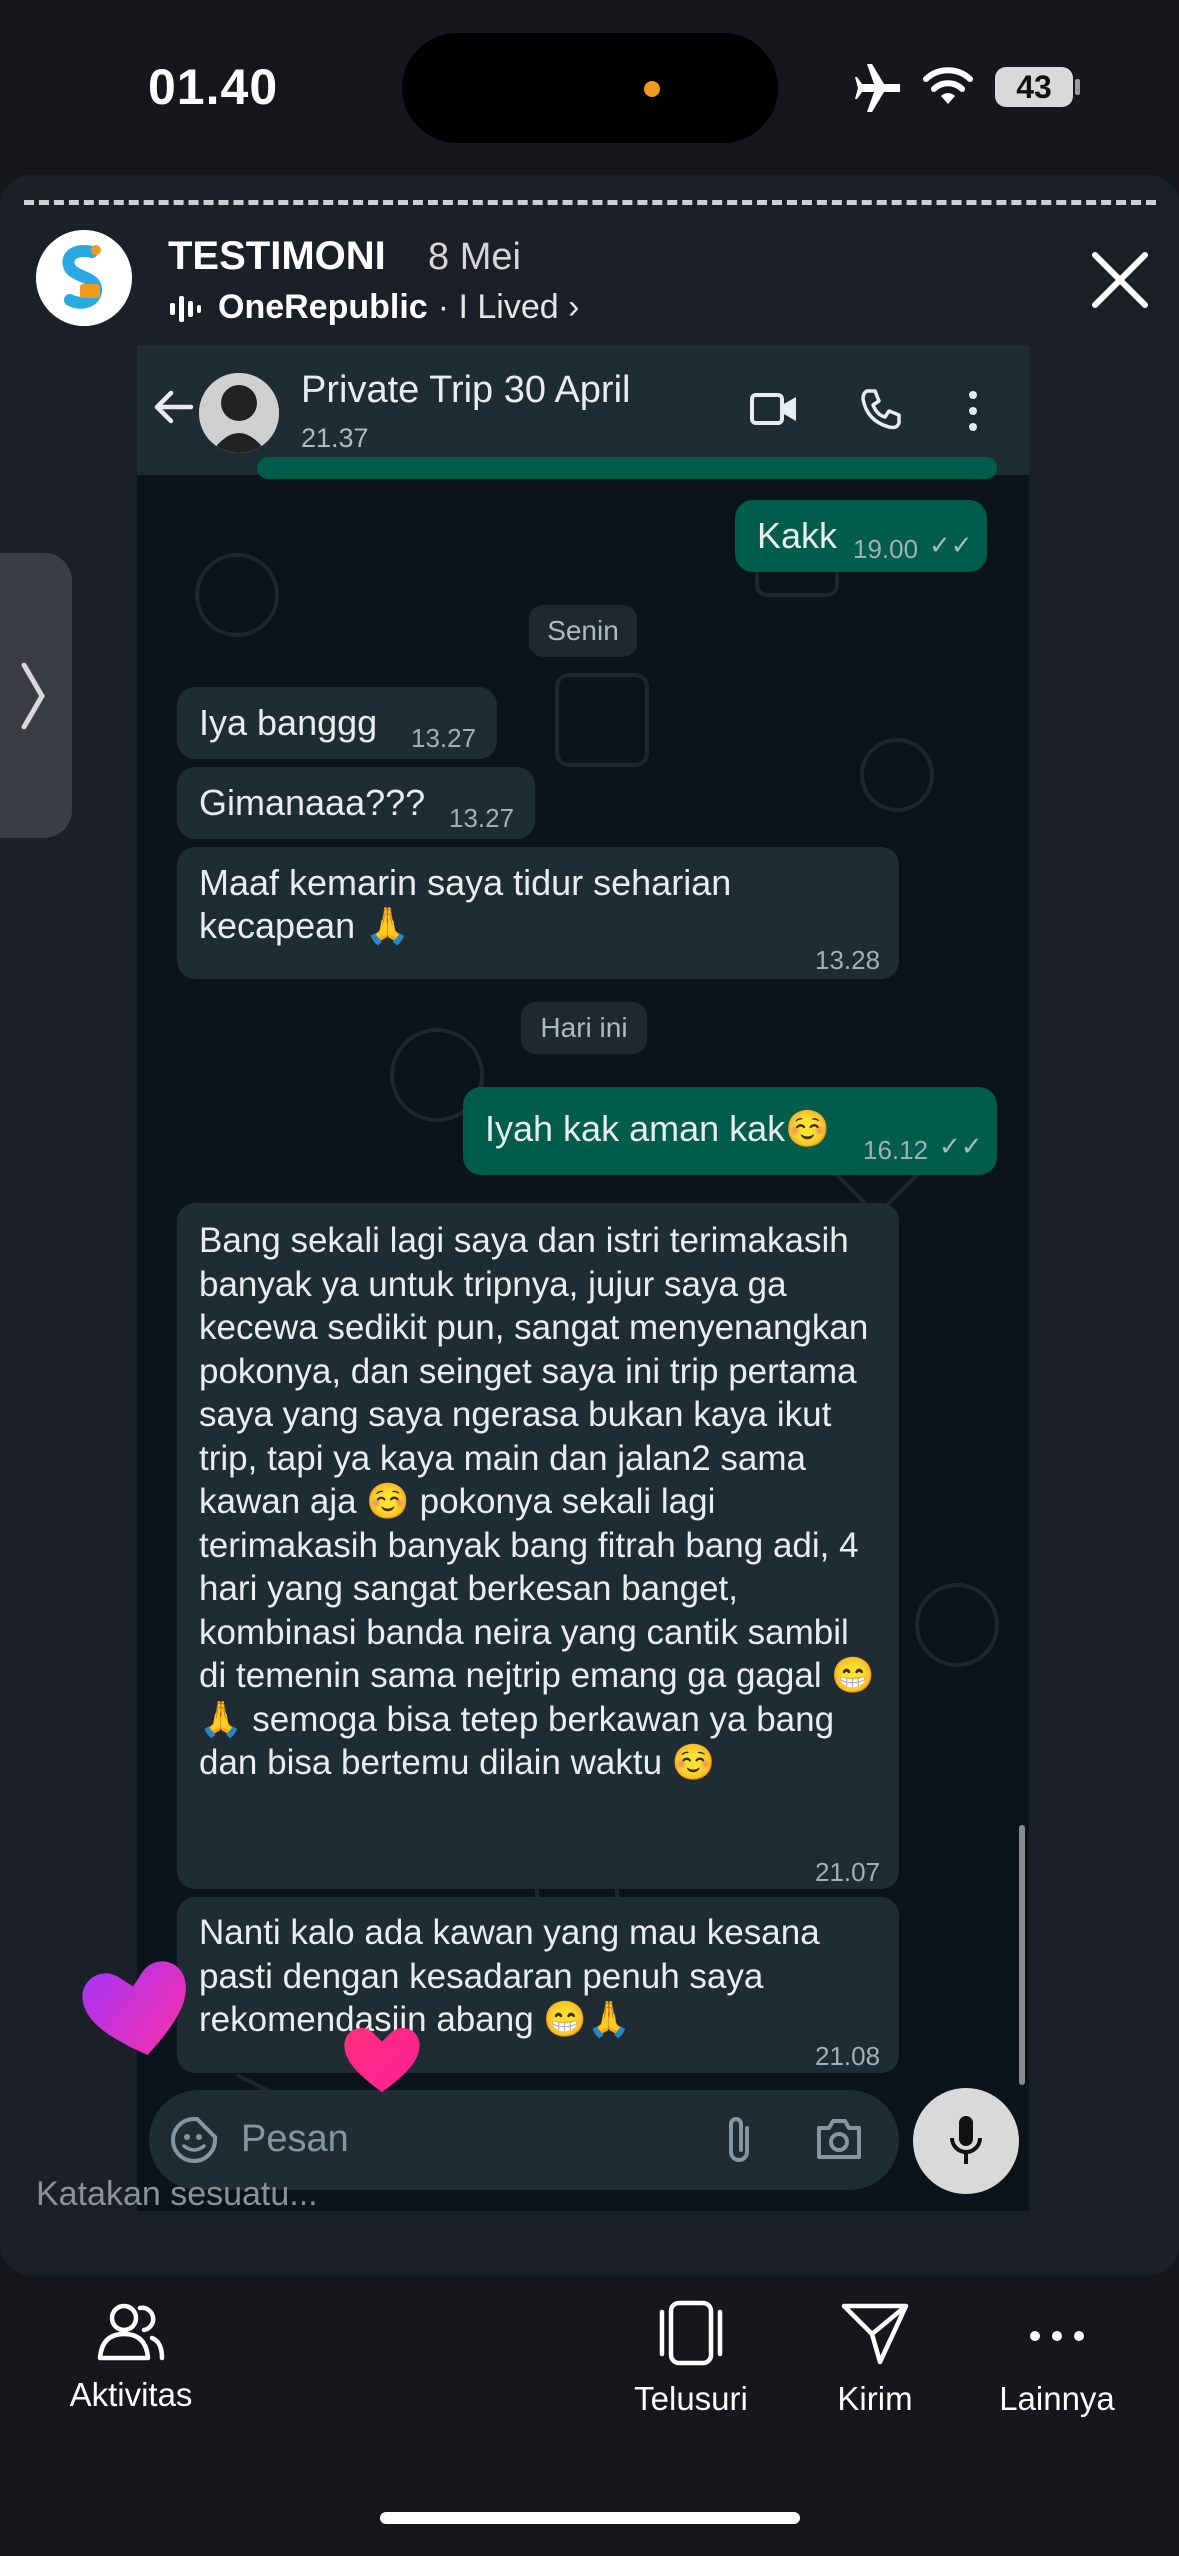 The width and height of the screenshot is (1179, 2556). I want to click on nav-label: Lainnya, so click(1057, 2398).